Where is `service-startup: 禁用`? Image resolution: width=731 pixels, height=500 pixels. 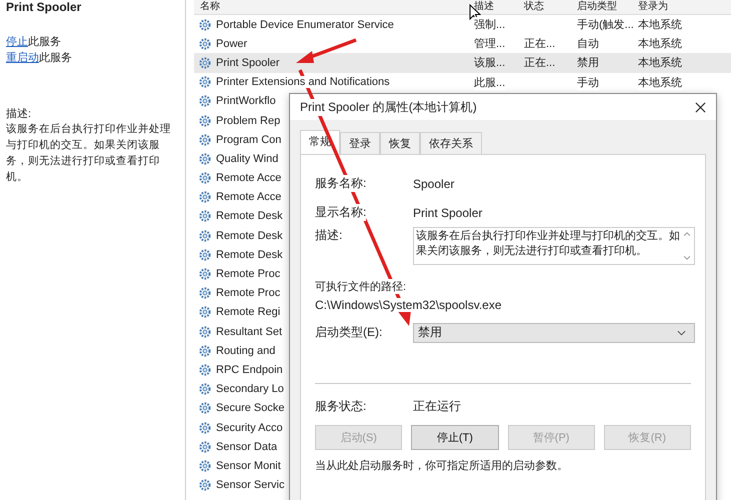 service-startup: 禁用 is located at coordinates (588, 62).